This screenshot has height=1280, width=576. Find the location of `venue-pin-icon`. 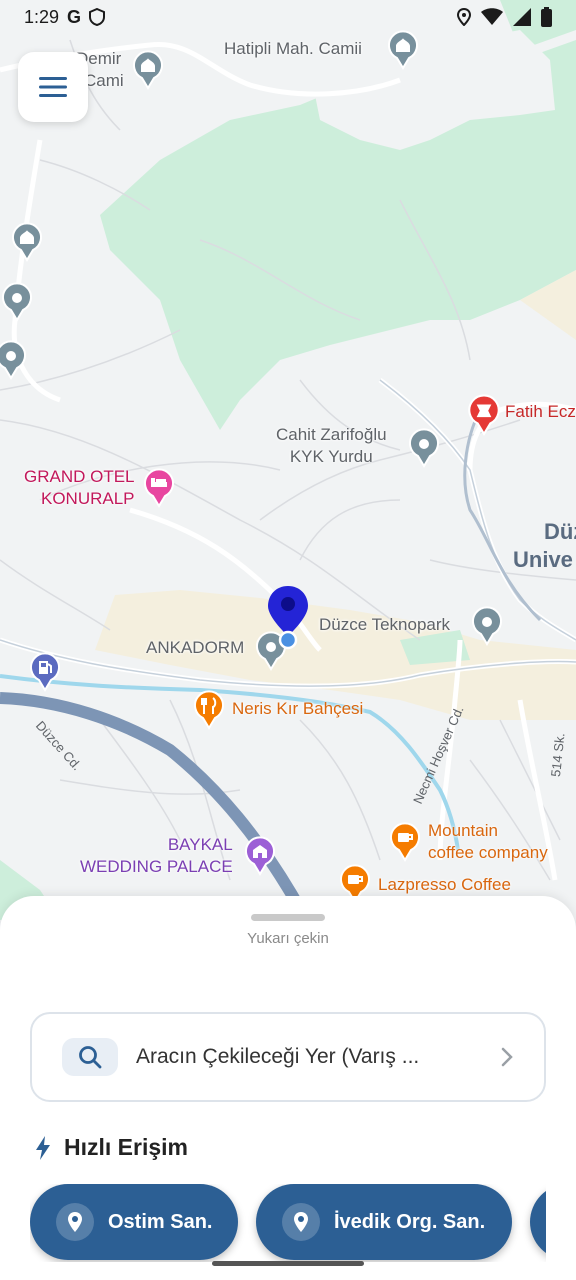

venue-pin-icon is located at coordinates (260, 856).